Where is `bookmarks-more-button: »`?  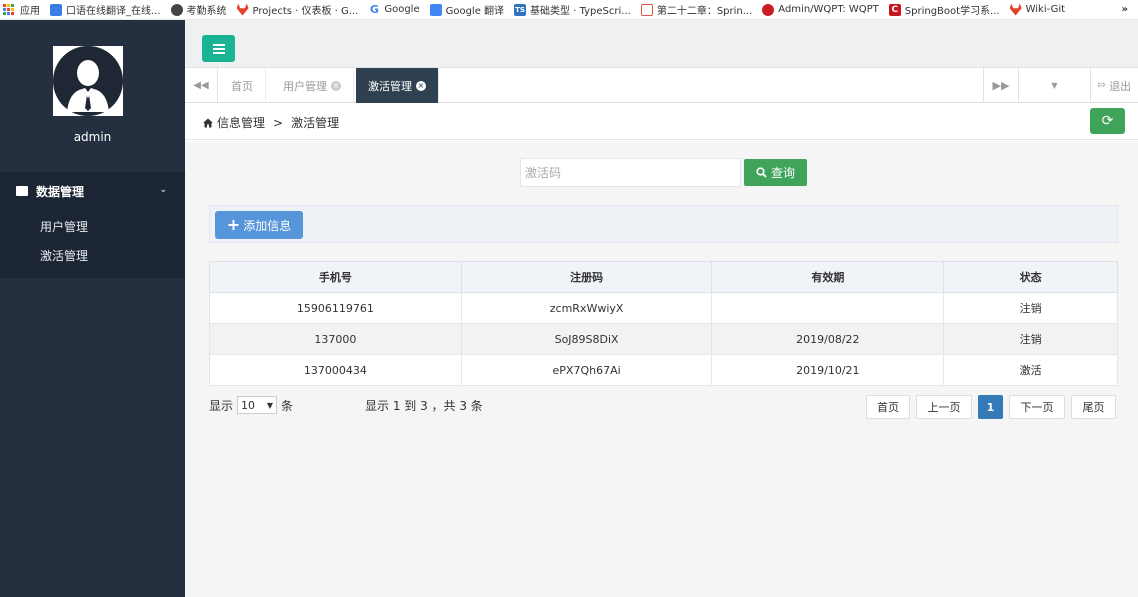 bookmarks-more-button: » is located at coordinates (1125, 9).